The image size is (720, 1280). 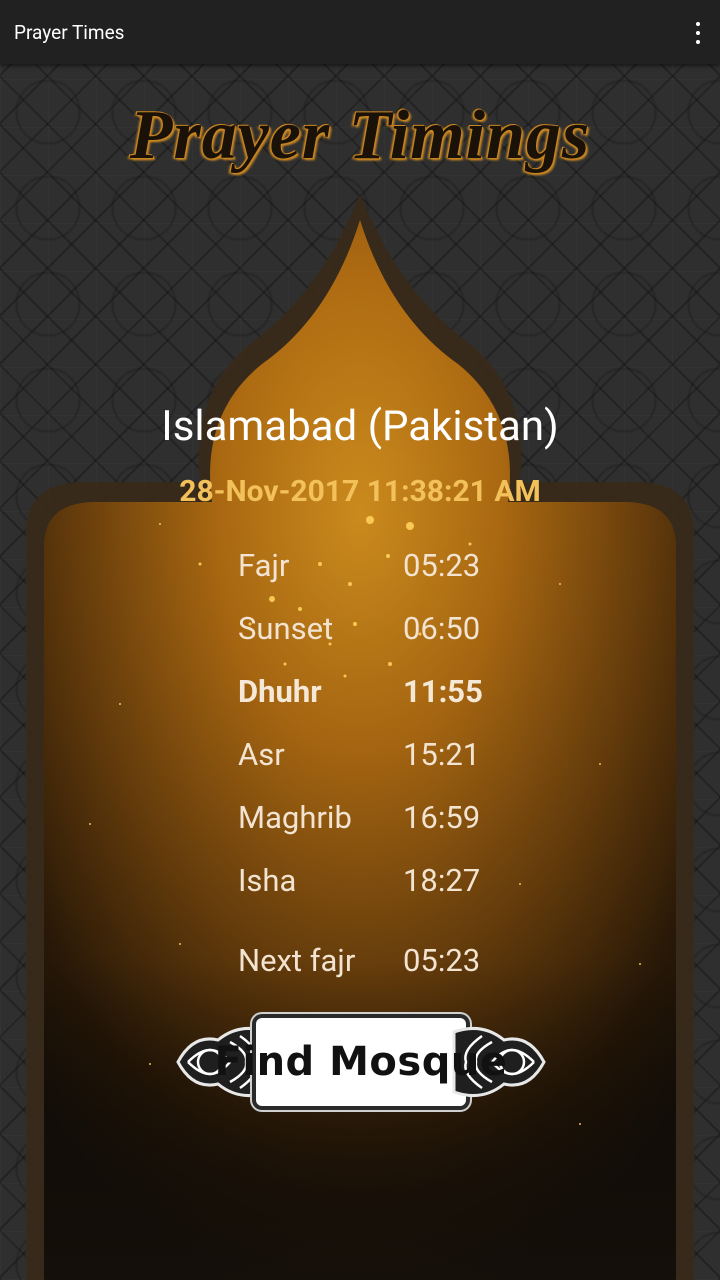 I want to click on current-datetime: 28-Nov-2017 11:38:21 AM, so click(x=360, y=491).